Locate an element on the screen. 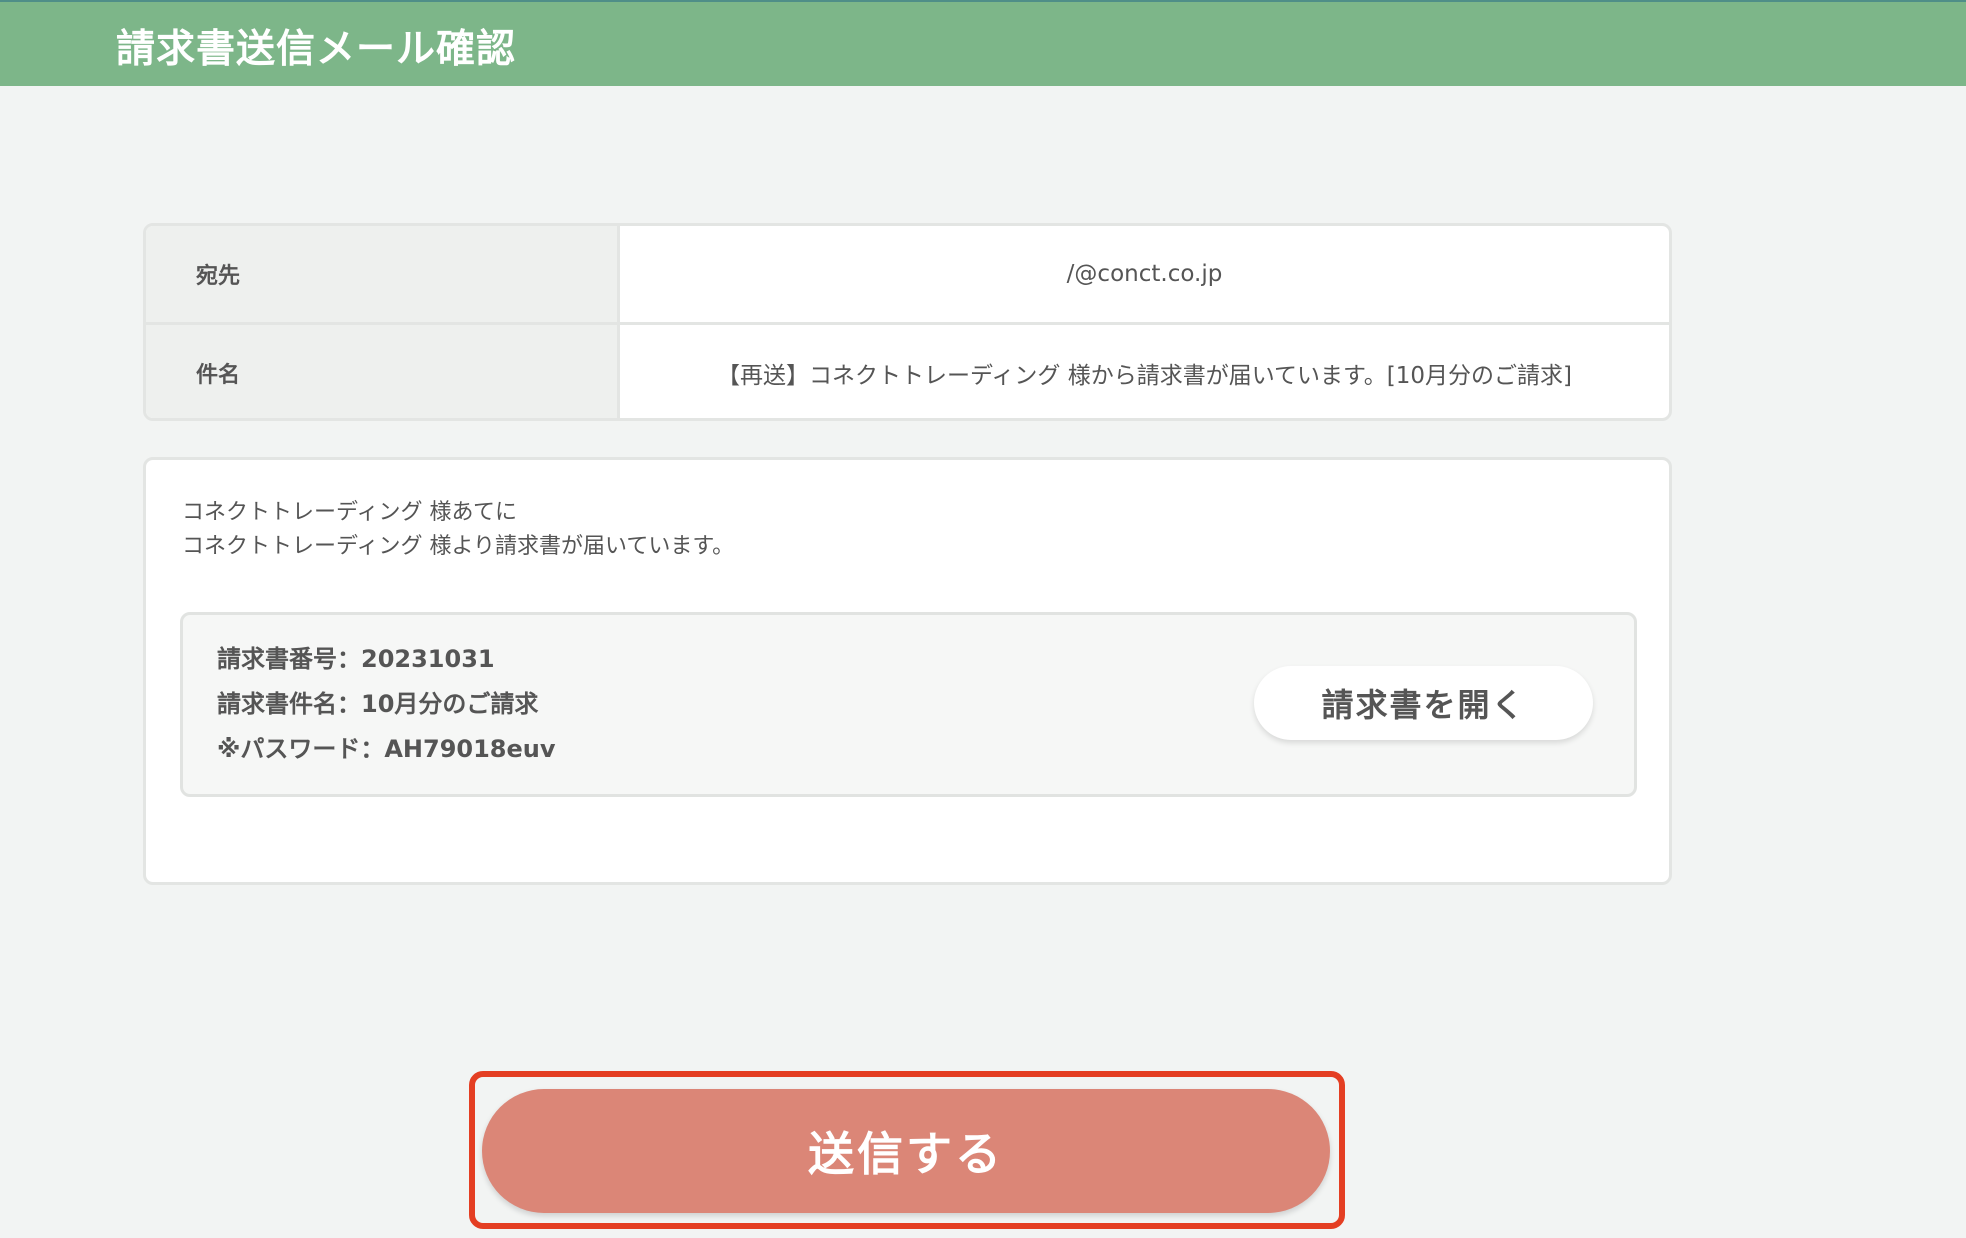 The height and width of the screenshot is (1238, 1966). subject-label-cell: 件名 is located at coordinates (383, 371).